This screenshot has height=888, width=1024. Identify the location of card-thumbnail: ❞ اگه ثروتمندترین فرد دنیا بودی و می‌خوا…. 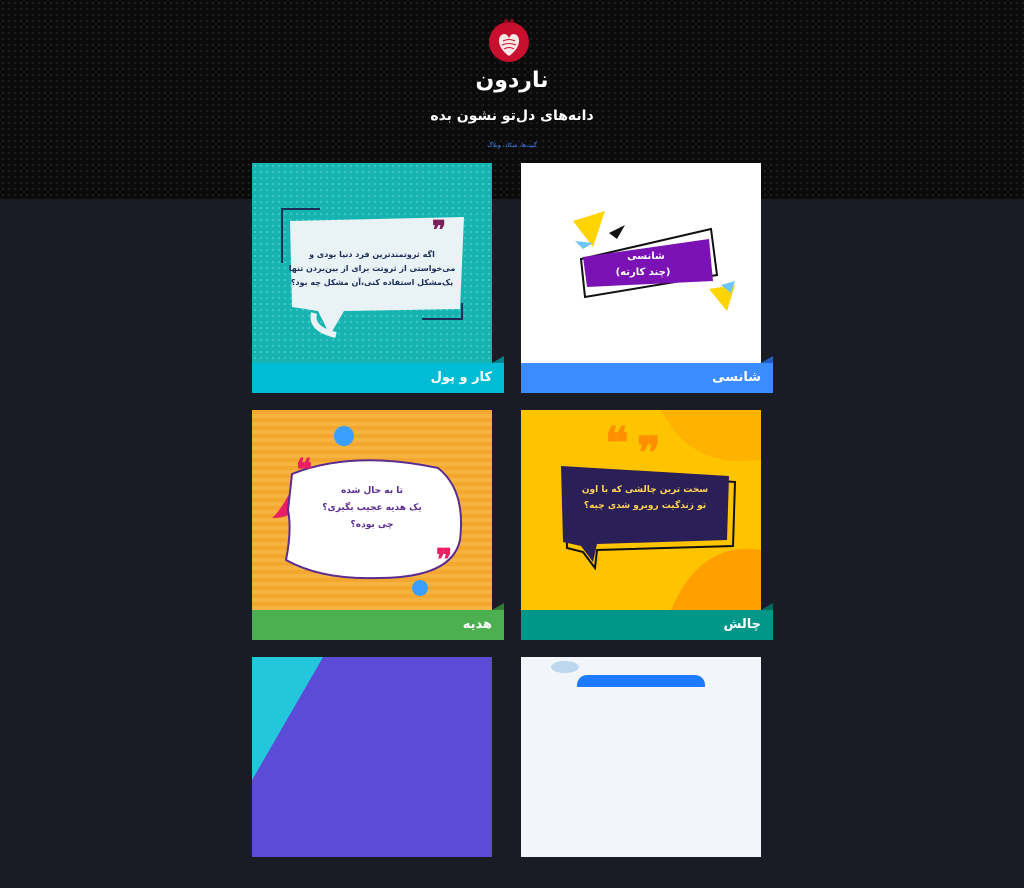
(372, 263).